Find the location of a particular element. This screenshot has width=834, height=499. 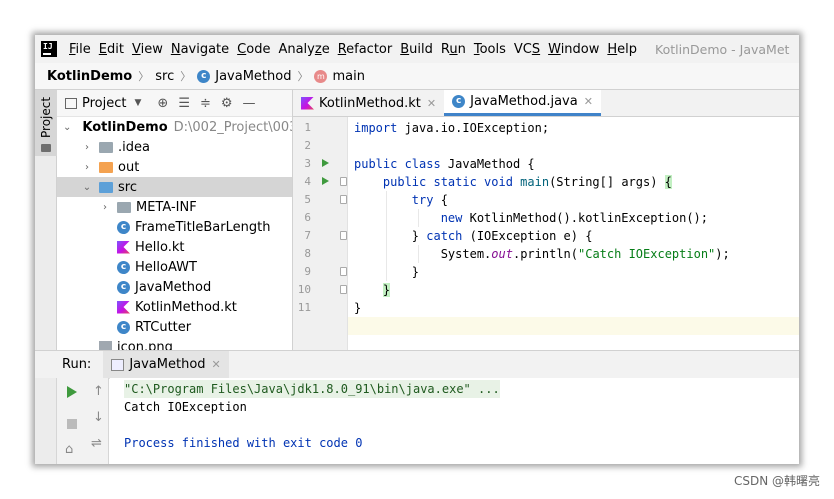

line-number: 5 is located at coordinates (307, 199).